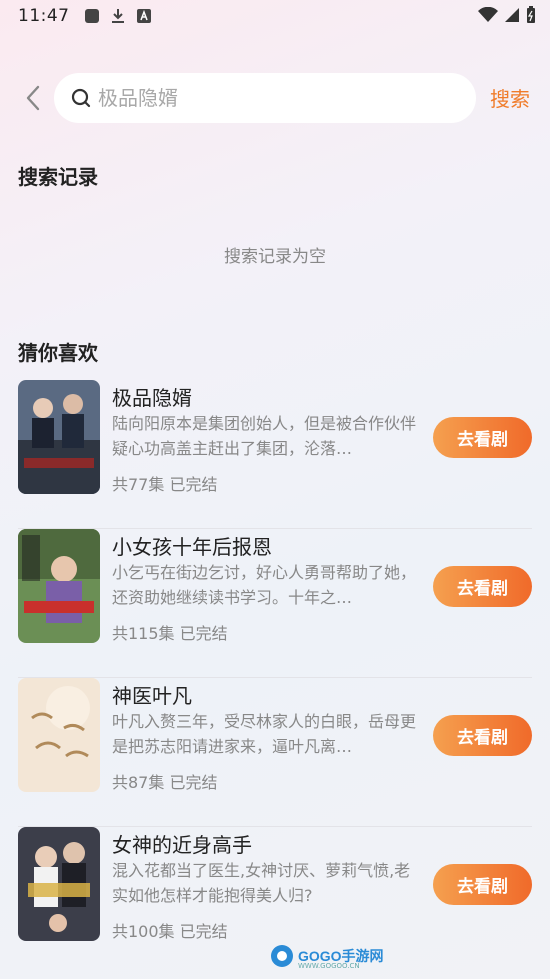 Image resolution: width=550 pixels, height=979 pixels. Describe the element at coordinates (531, 14) in the screenshot. I see `battery-icon` at that location.